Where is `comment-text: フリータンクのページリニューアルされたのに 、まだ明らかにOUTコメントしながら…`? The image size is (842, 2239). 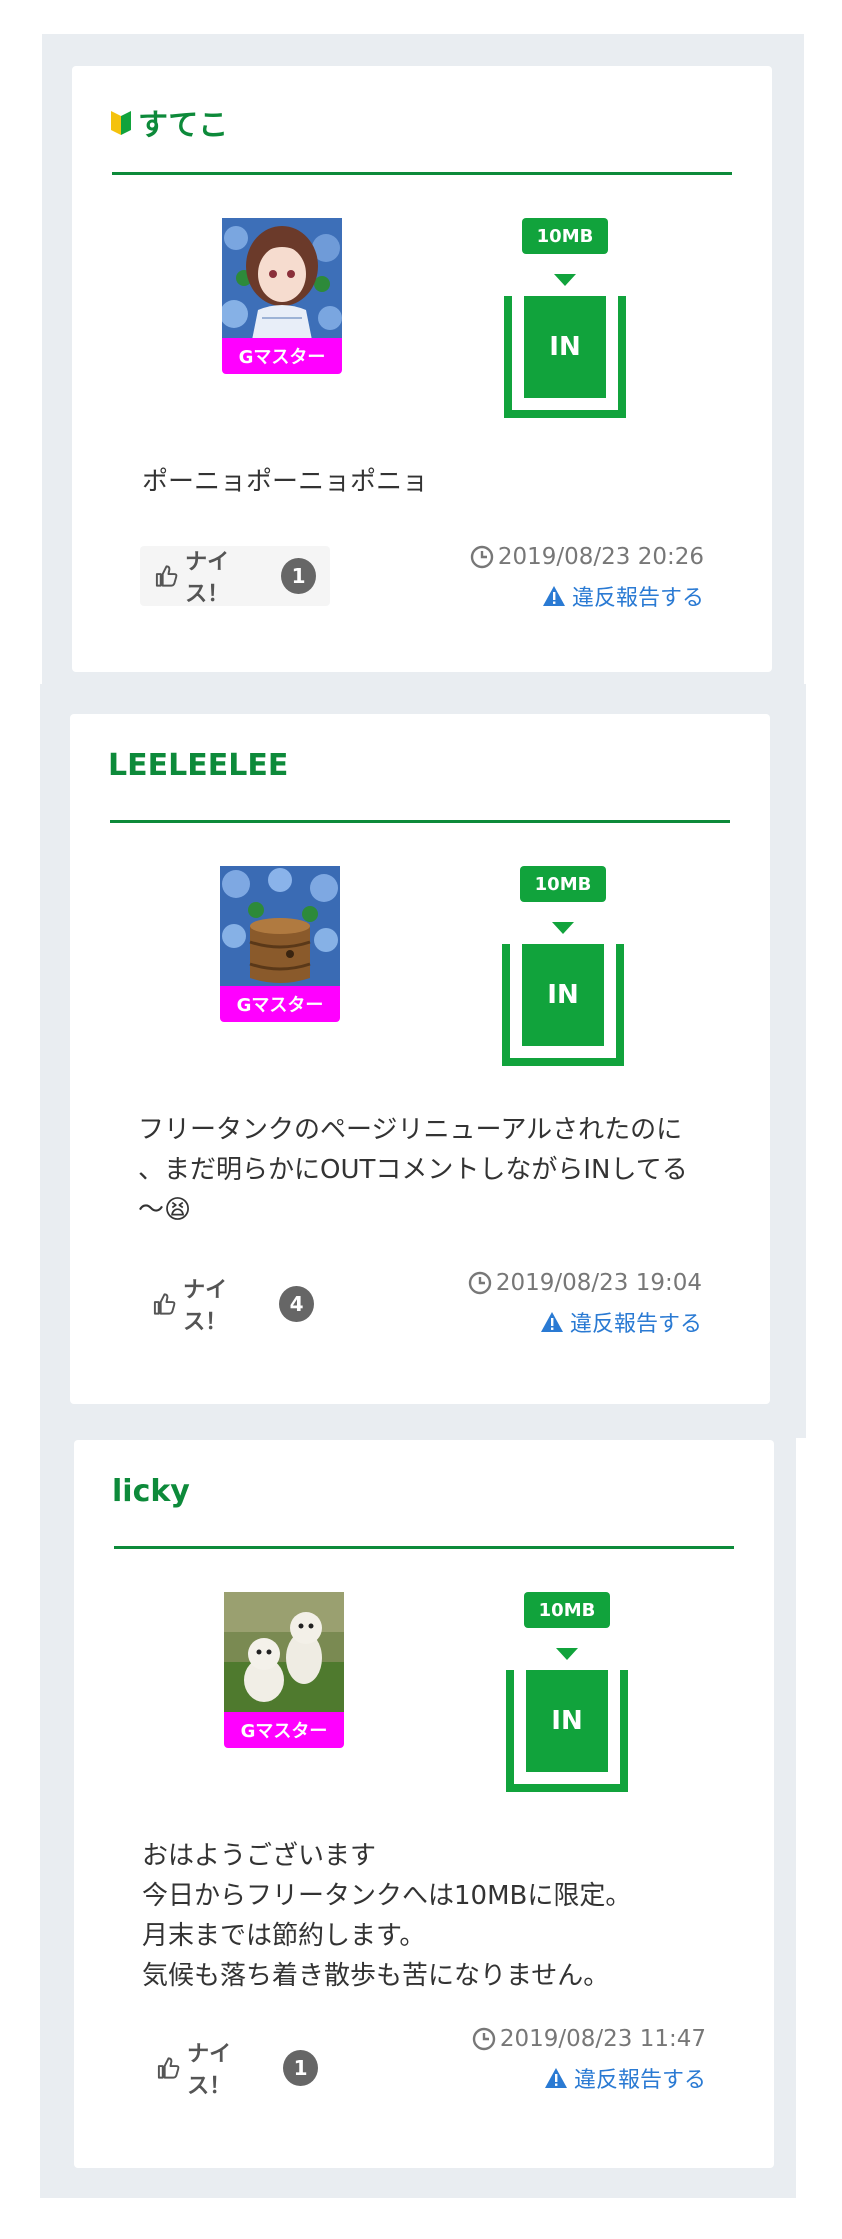 comment-text: フリータンクのページリニューアルされたのに 、まだ明らかにOUTコメントしながら… is located at coordinates (413, 1170).